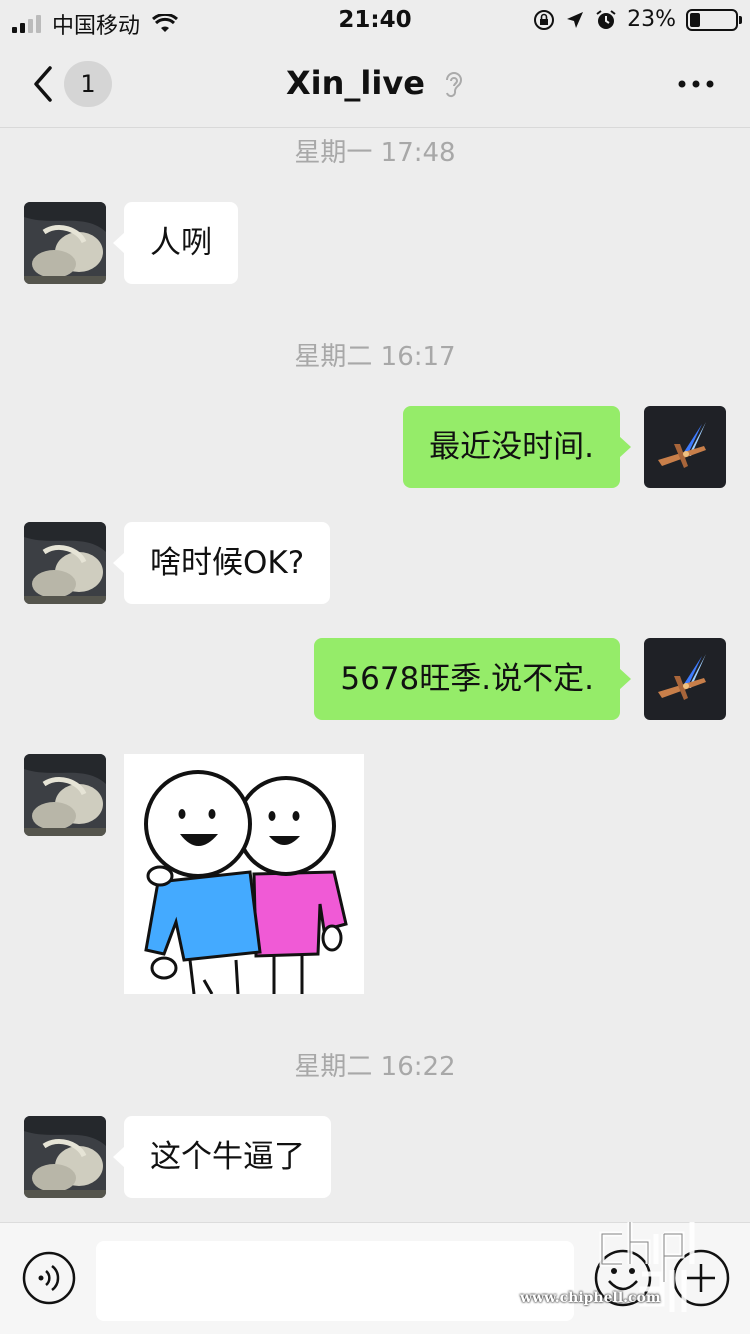 Image resolution: width=750 pixels, height=1334 pixels. I want to click on rotation-lock-icon, so click(544, 19).